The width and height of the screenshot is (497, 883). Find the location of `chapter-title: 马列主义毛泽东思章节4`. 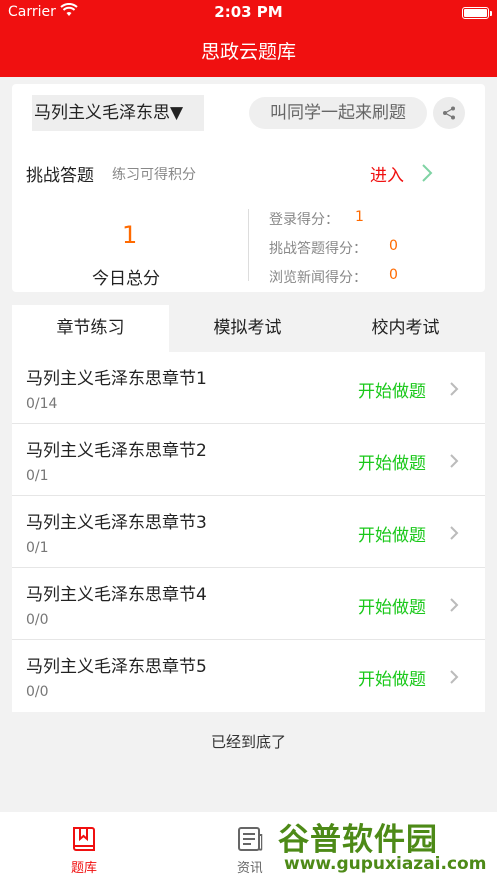

chapter-title: 马列主义毛泽东思章节4 is located at coordinates (116, 595).